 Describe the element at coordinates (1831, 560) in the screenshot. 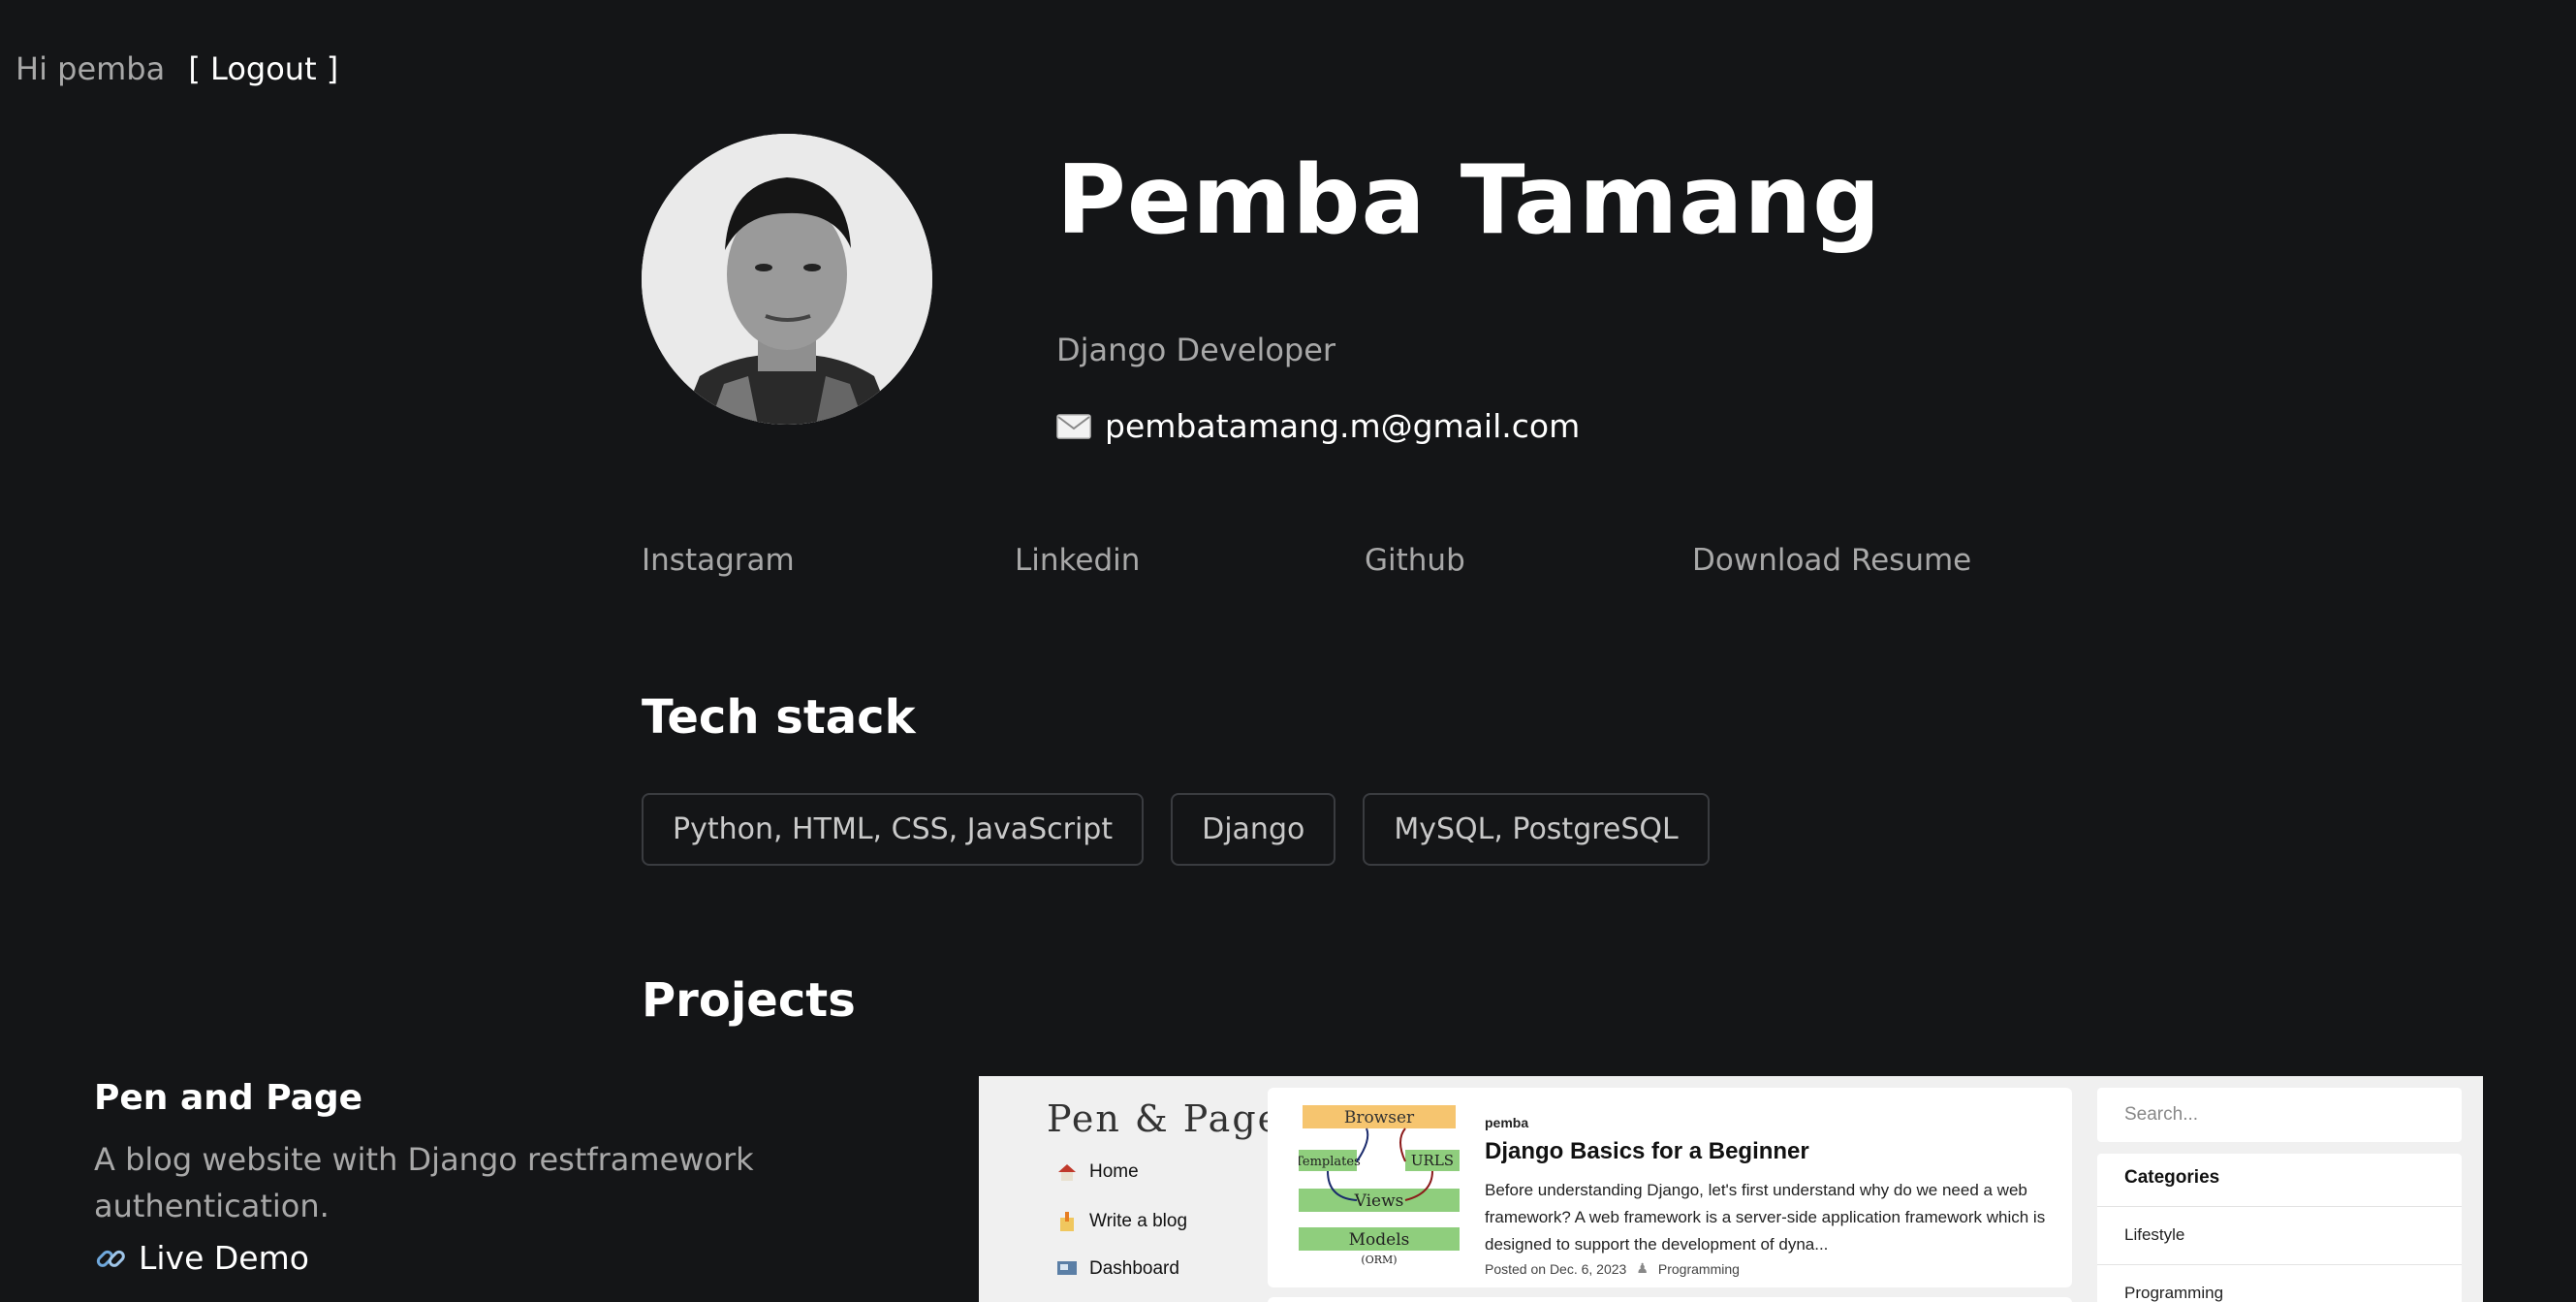

I see `download-resume-link: Download Resume` at that location.